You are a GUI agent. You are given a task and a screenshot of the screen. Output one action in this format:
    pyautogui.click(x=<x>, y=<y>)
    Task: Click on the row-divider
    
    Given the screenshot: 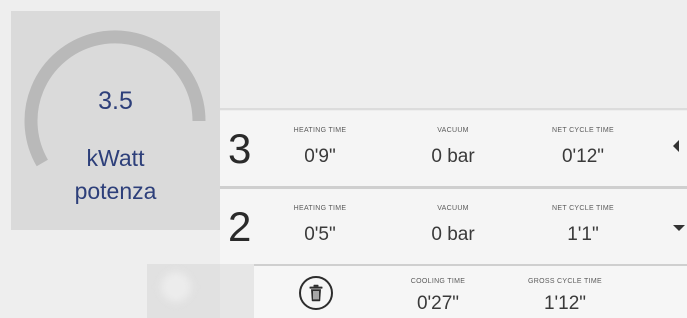 What is the action you would take?
    pyautogui.click(x=453, y=109)
    